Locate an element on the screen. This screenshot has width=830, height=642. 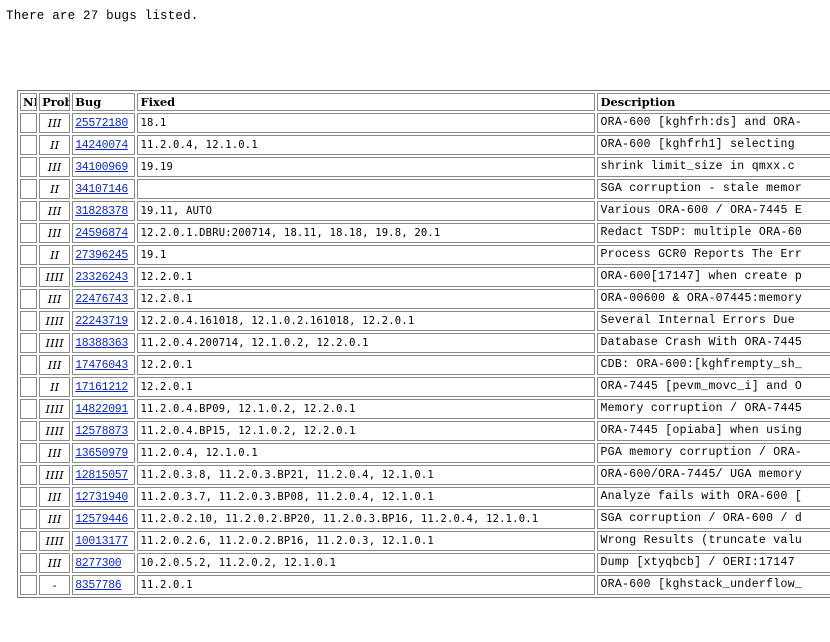
bug-count-summary: There are 27 bugs listed. is located at coordinates (102, 16).